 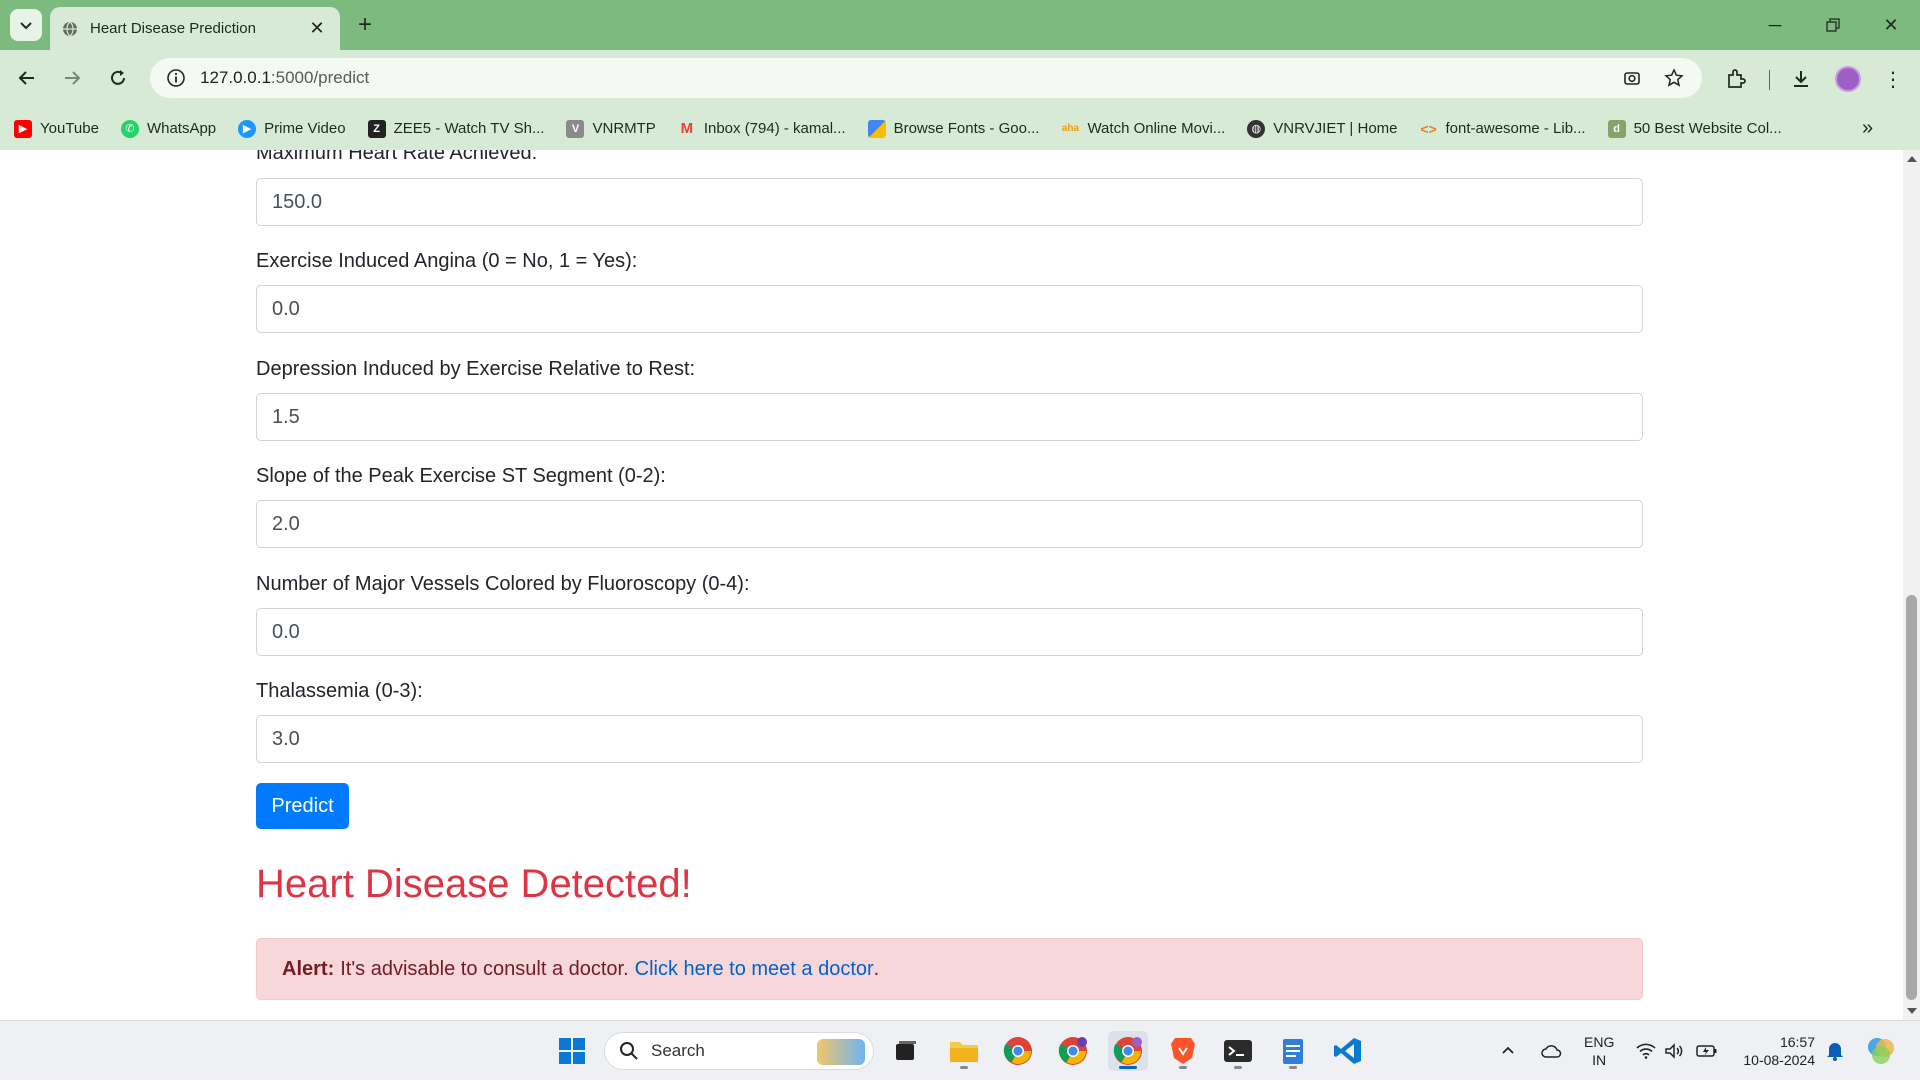 What do you see at coordinates (1599, 1051) in the screenshot?
I see `input-language: ENG IN` at bounding box center [1599, 1051].